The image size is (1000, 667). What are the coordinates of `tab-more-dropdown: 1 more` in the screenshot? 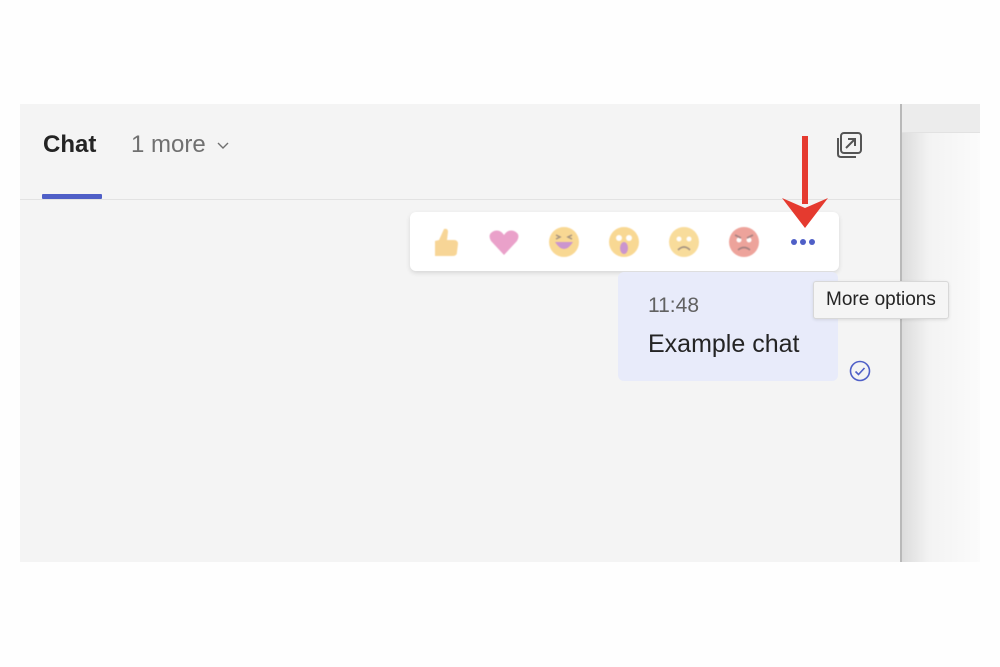 It's located at (180, 145).